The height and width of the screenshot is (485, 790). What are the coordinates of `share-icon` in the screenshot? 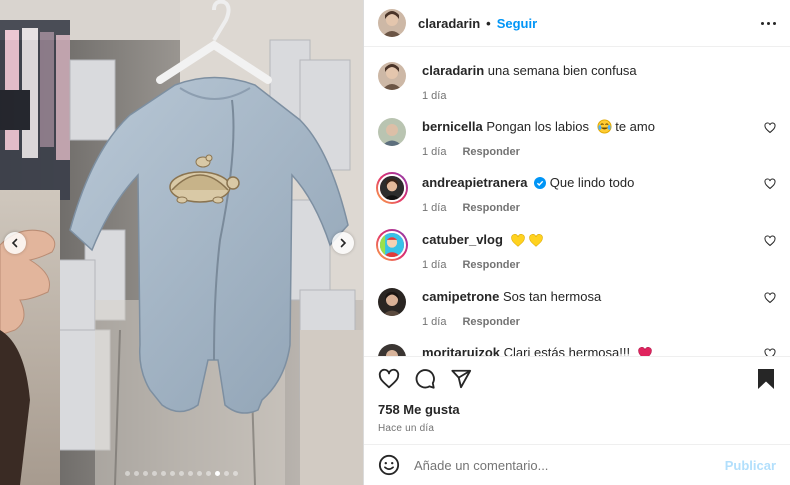 It's located at (461, 379).